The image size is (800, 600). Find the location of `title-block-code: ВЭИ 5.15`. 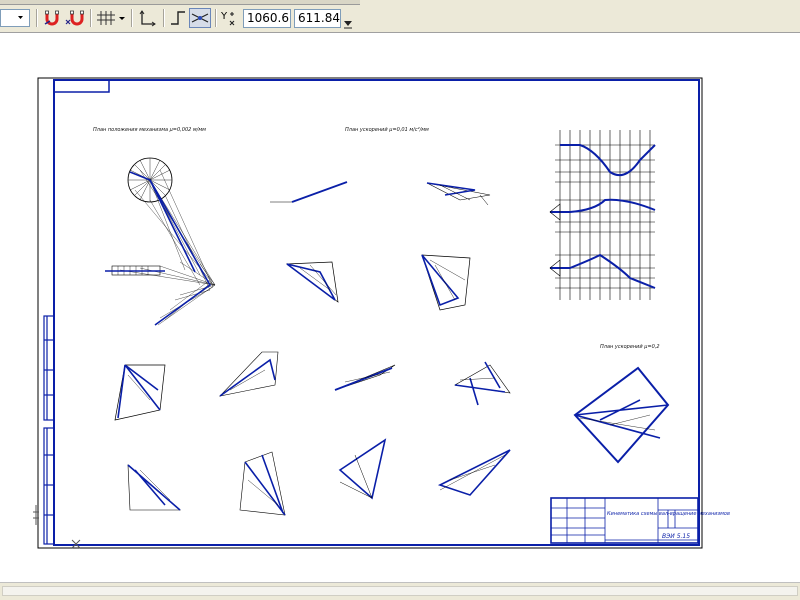

title-block-code: ВЭИ 5.15 is located at coordinates (676, 536).